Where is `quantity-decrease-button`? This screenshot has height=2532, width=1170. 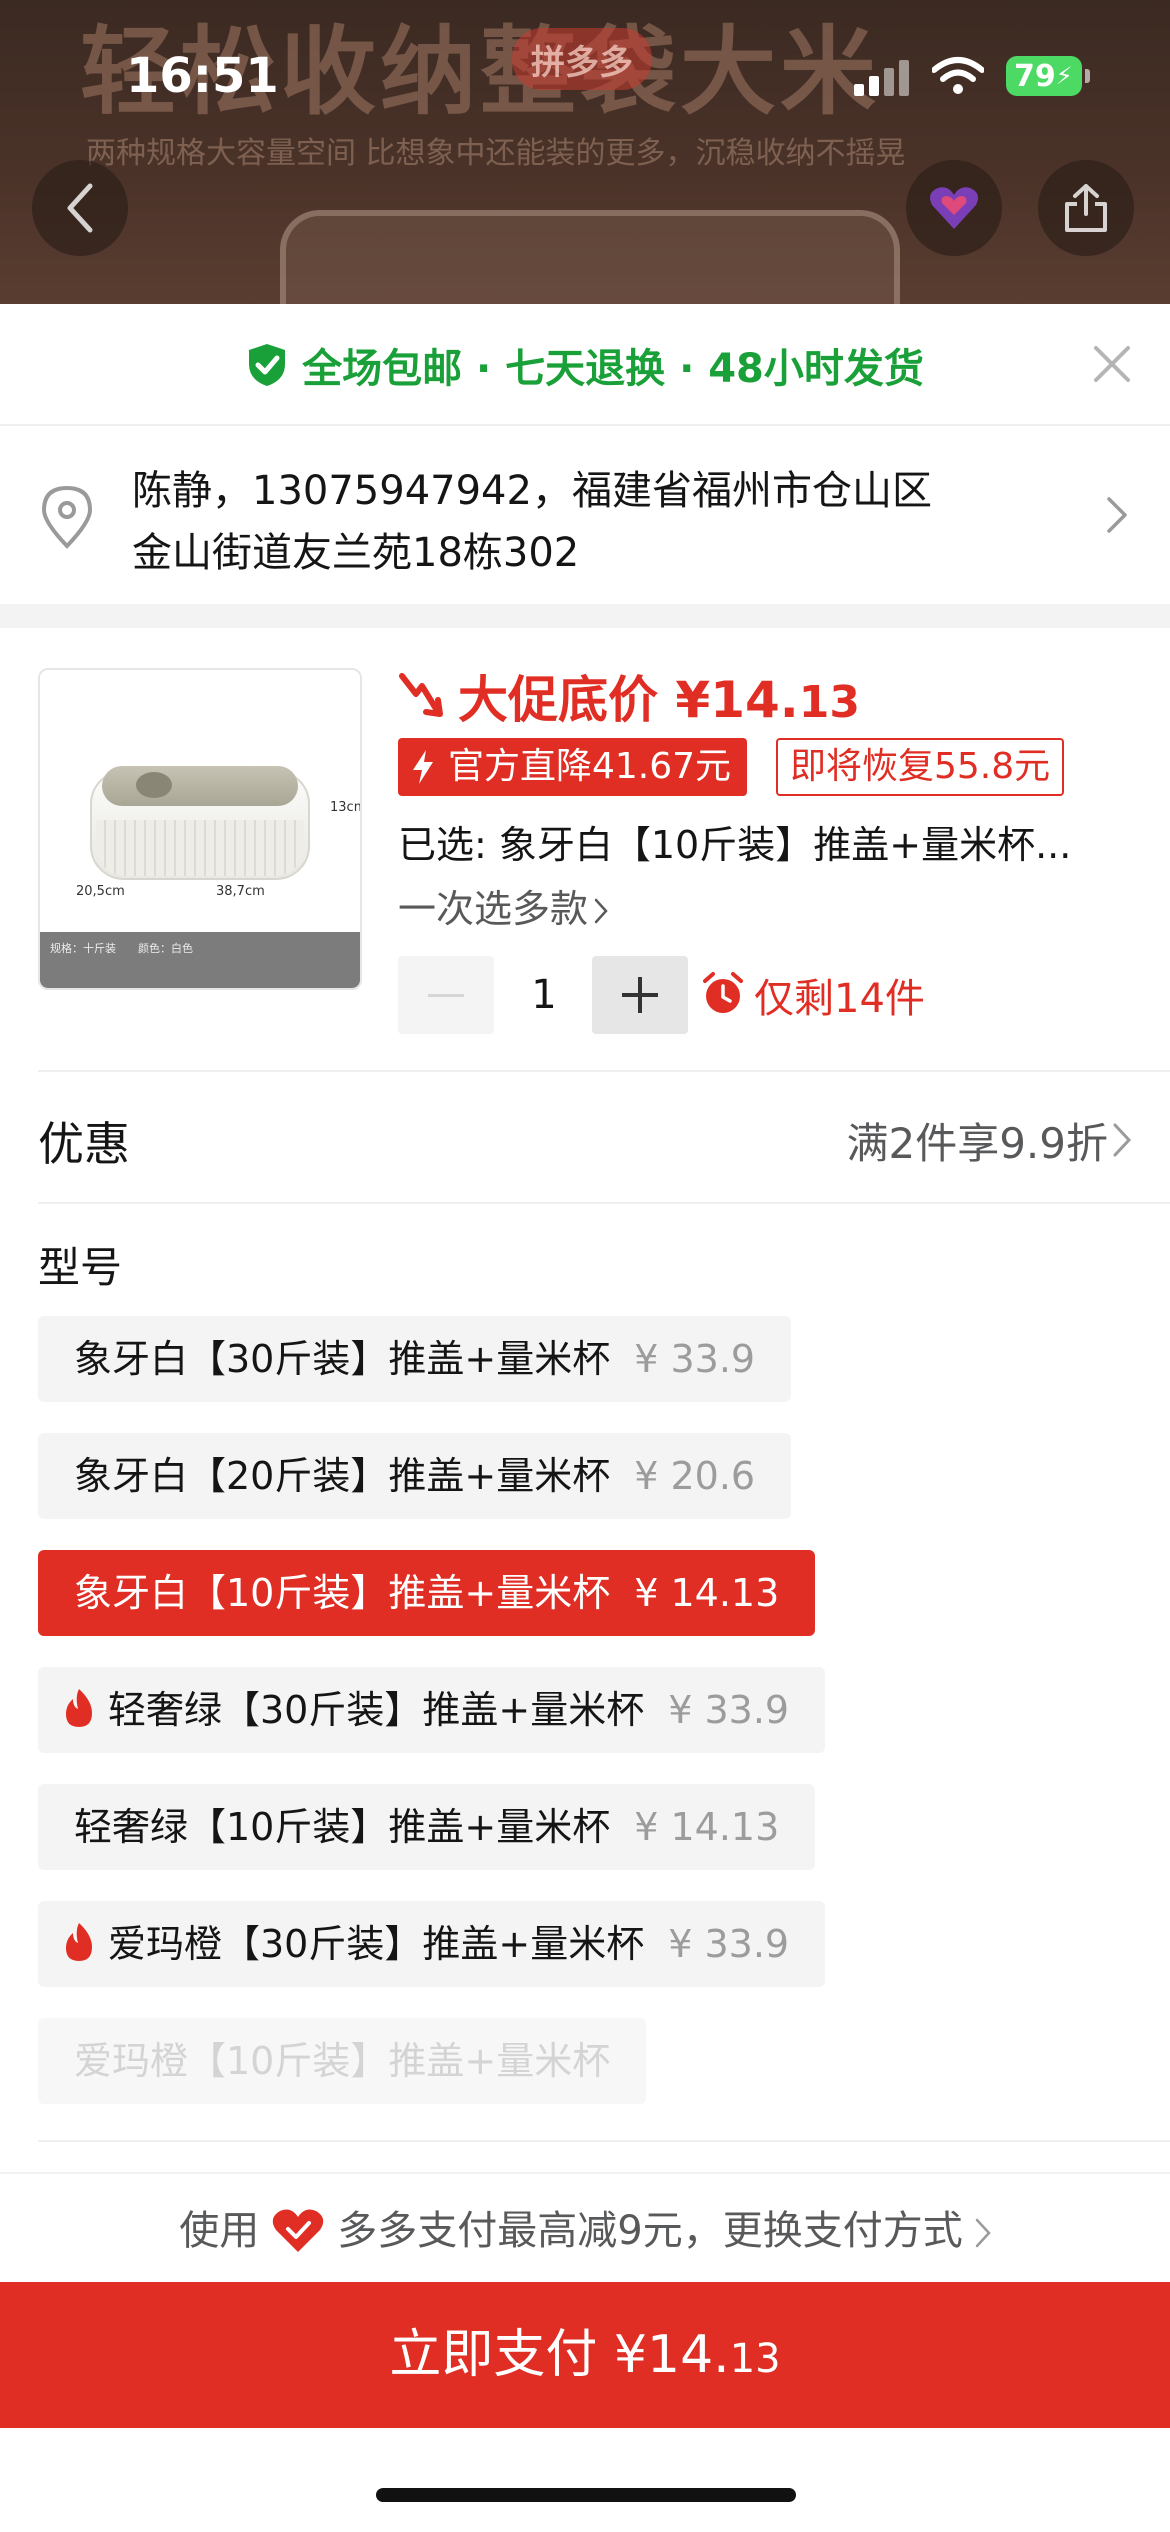 quantity-decrease-button is located at coordinates (446, 995).